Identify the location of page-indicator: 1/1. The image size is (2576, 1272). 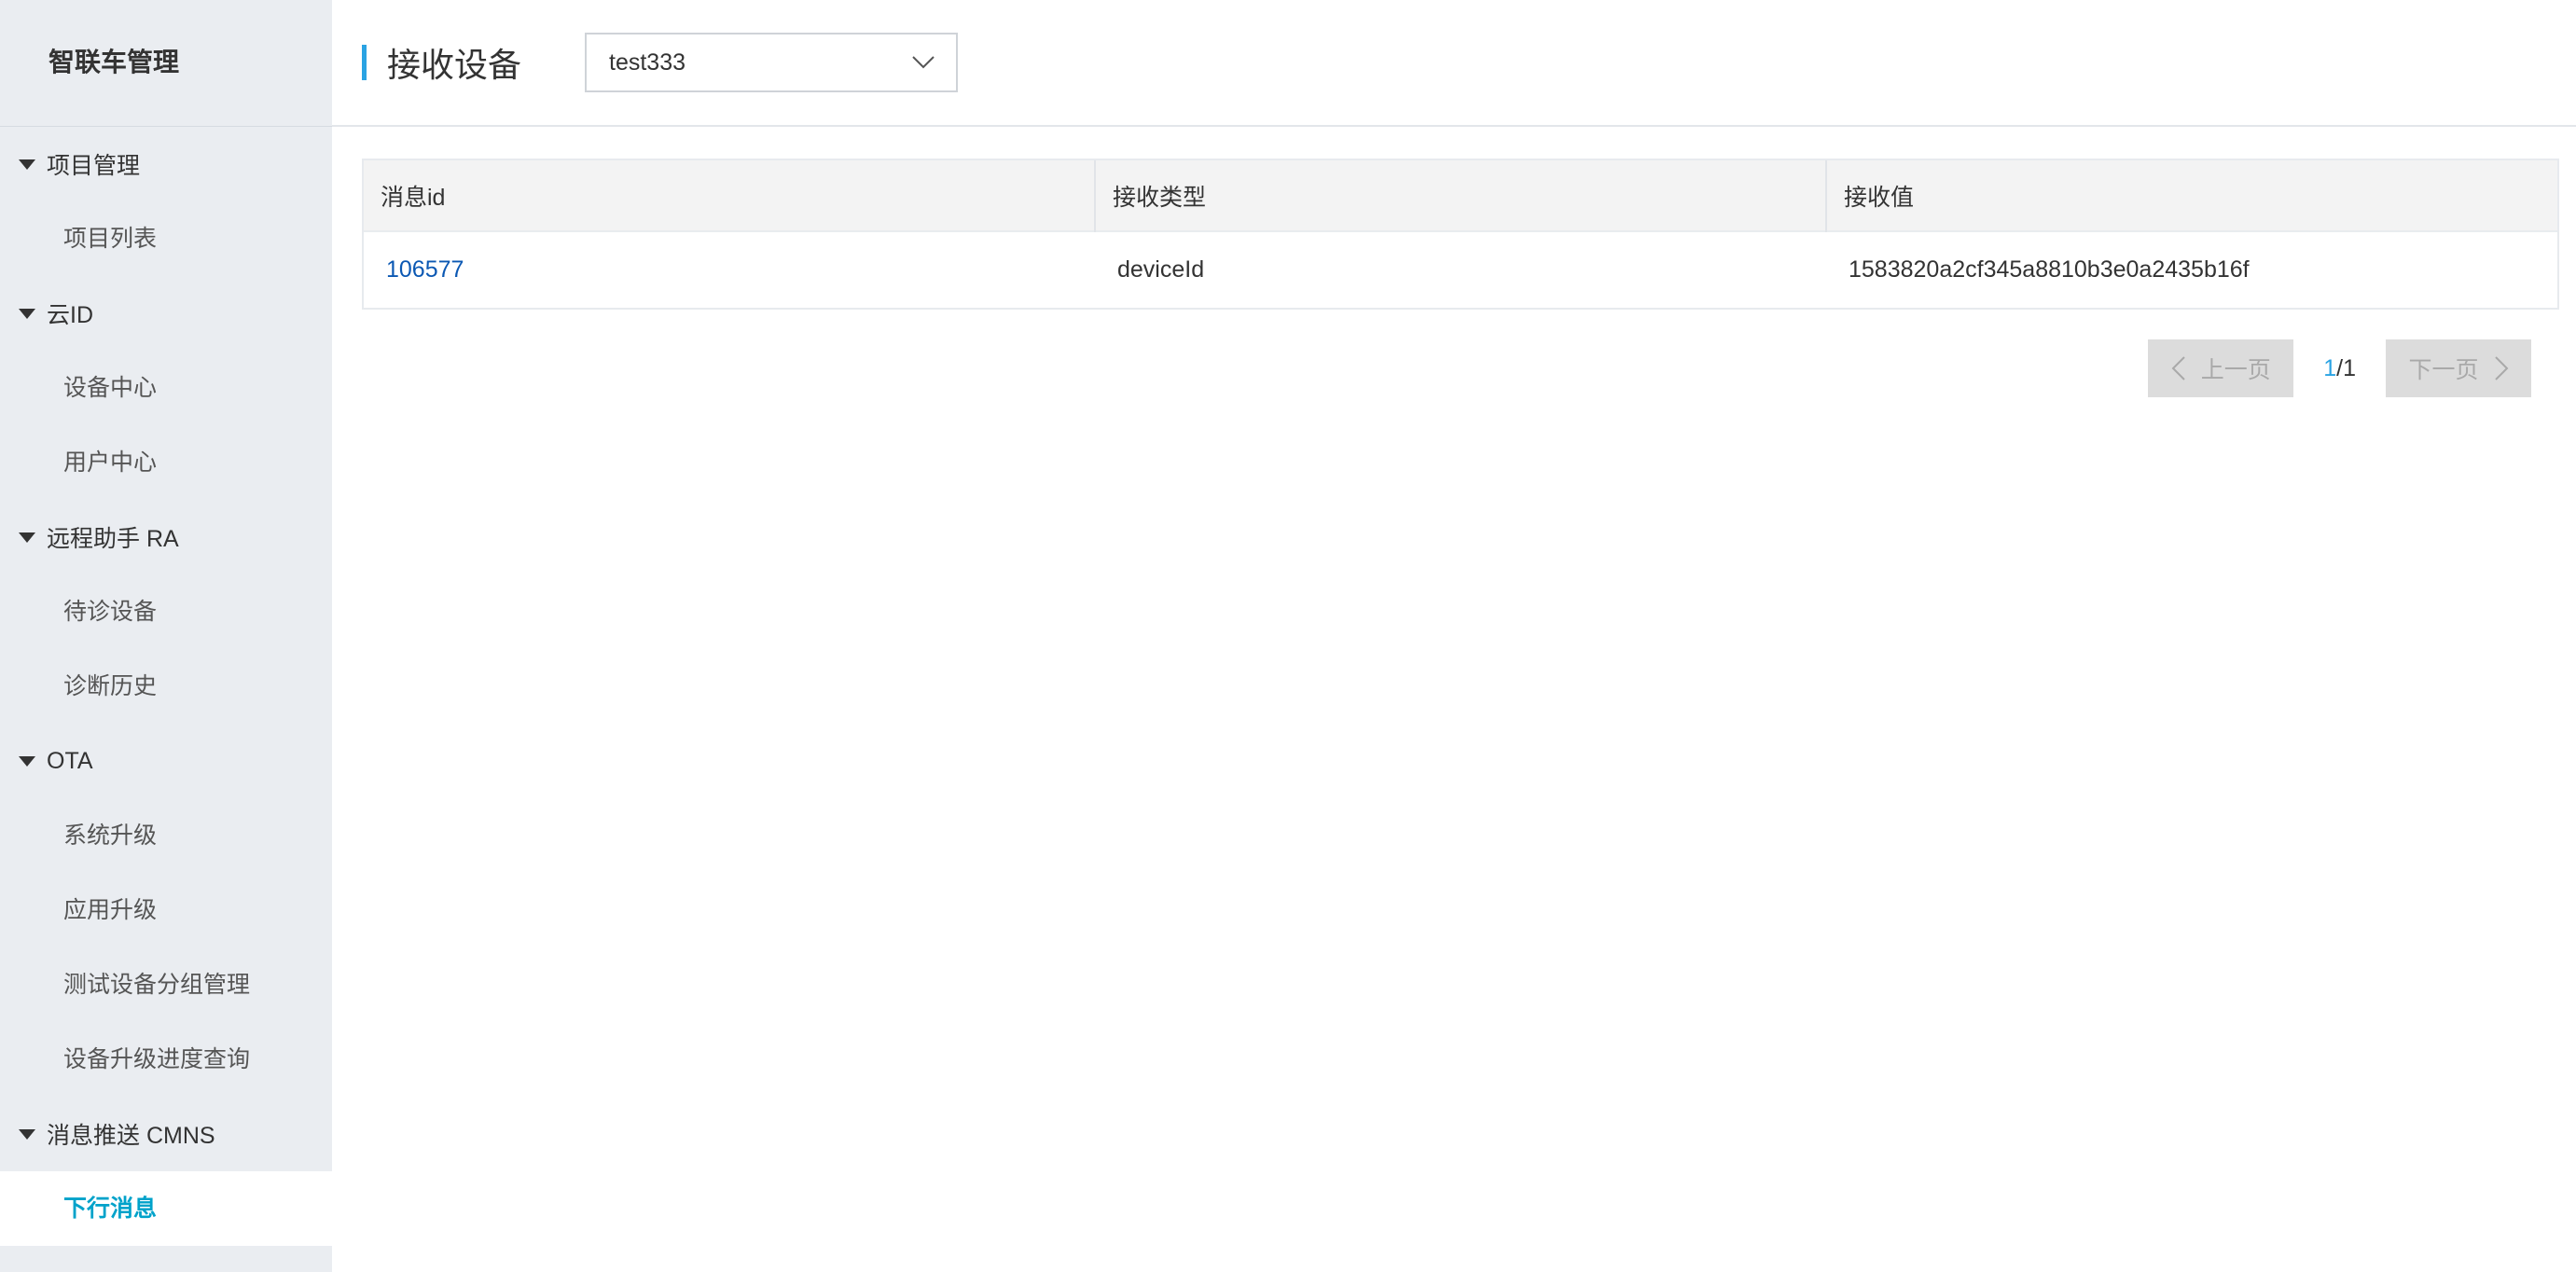
(2339, 368).